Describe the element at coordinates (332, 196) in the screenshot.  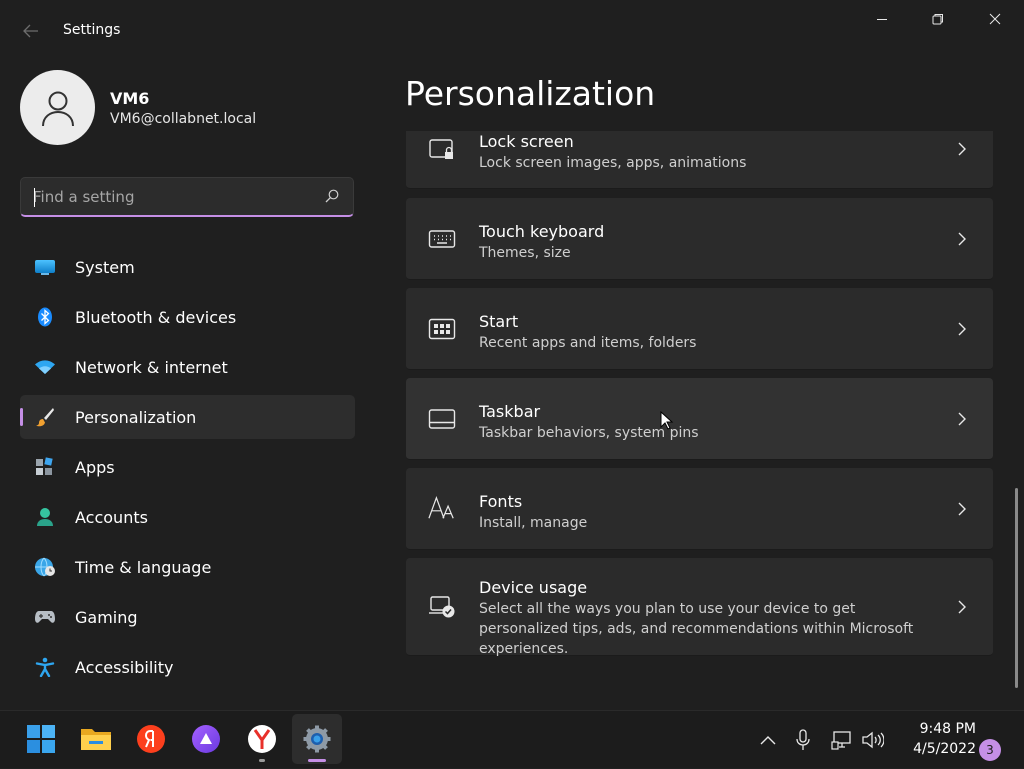
I see `search-icon` at that location.